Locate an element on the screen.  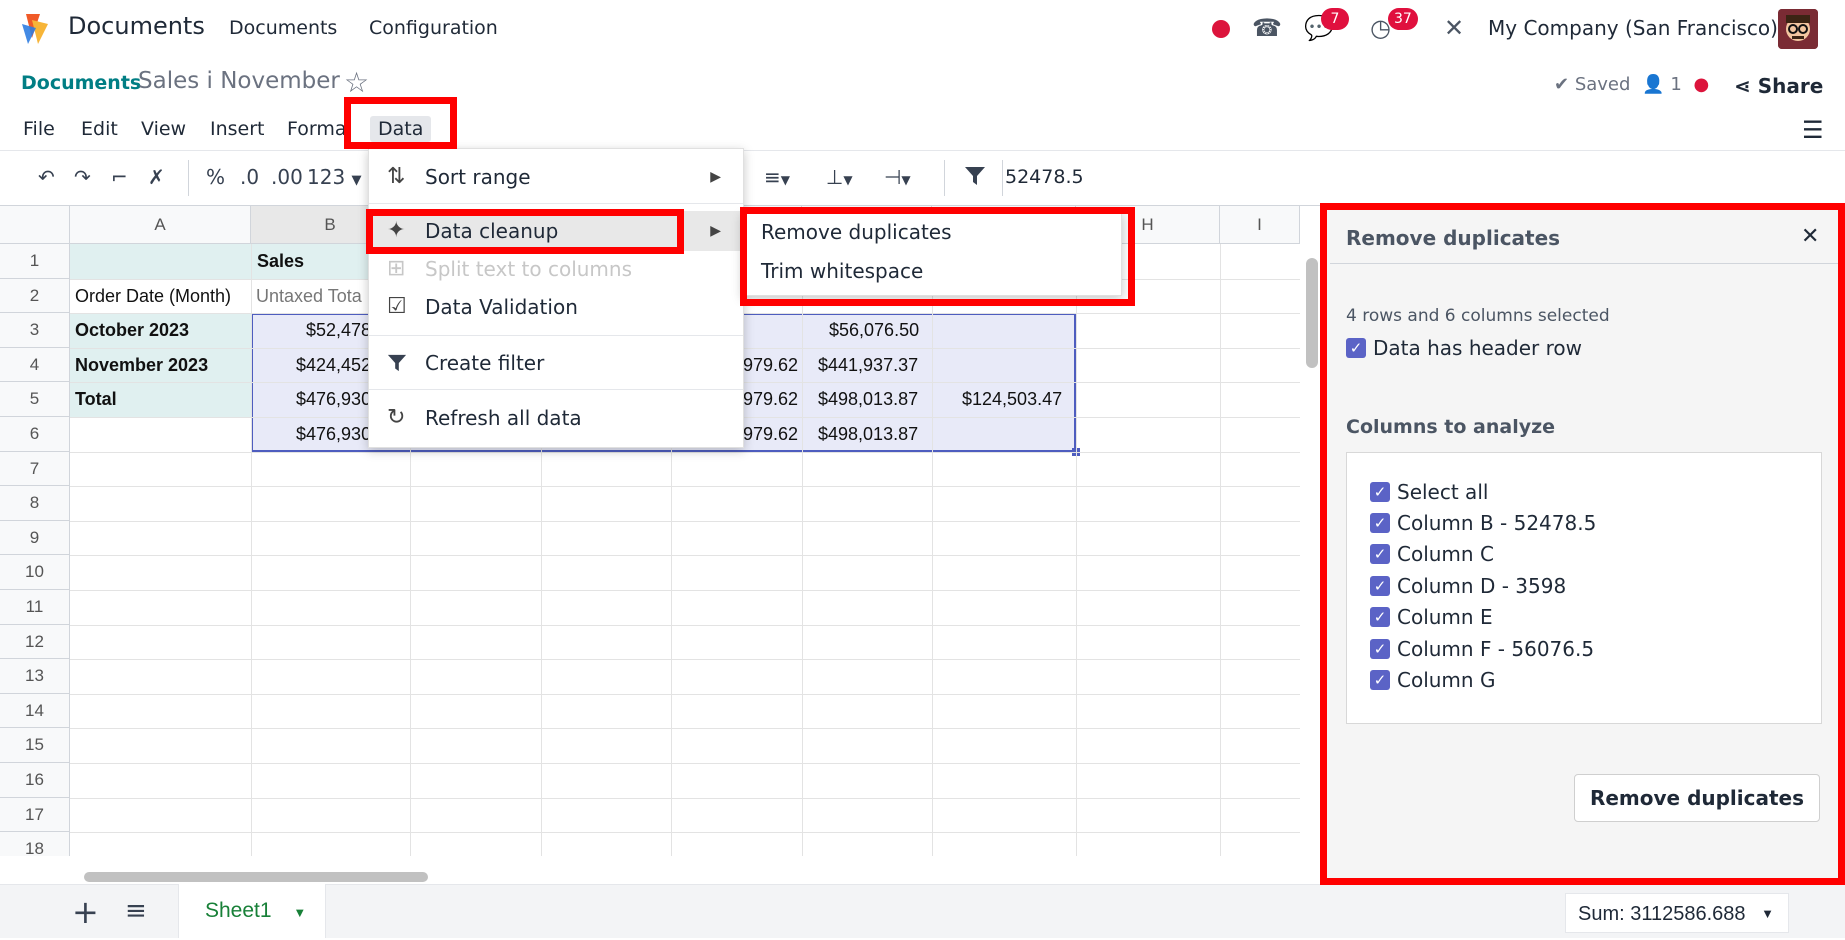
documents-app-logo-icon is located at coordinates (36, 28).